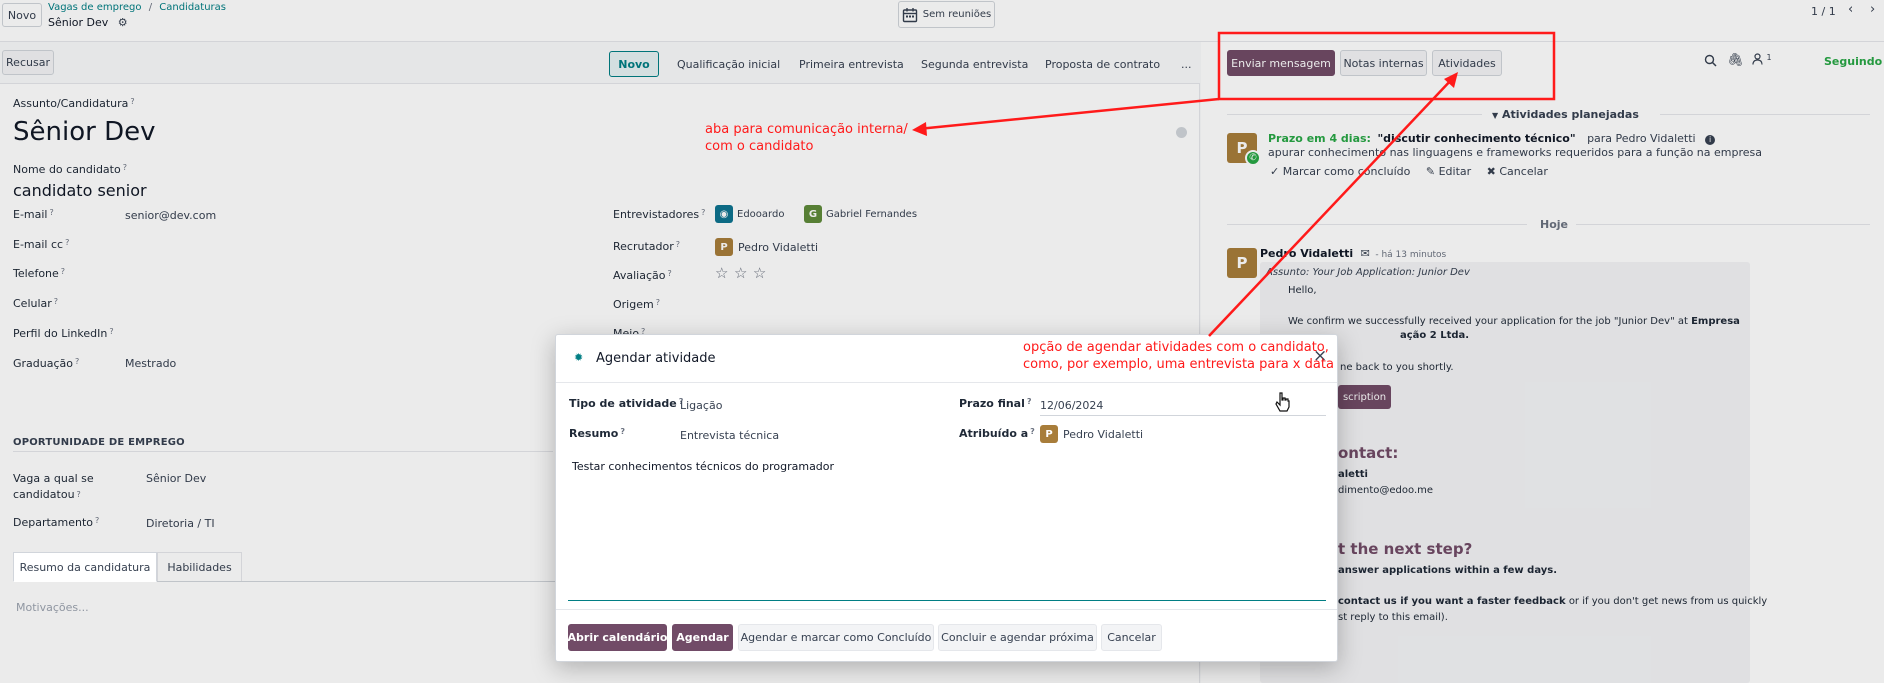 The width and height of the screenshot is (1884, 683). What do you see at coordinates (579, 357) in the screenshot?
I see `bug-icon: ✹` at bounding box center [579, 357].